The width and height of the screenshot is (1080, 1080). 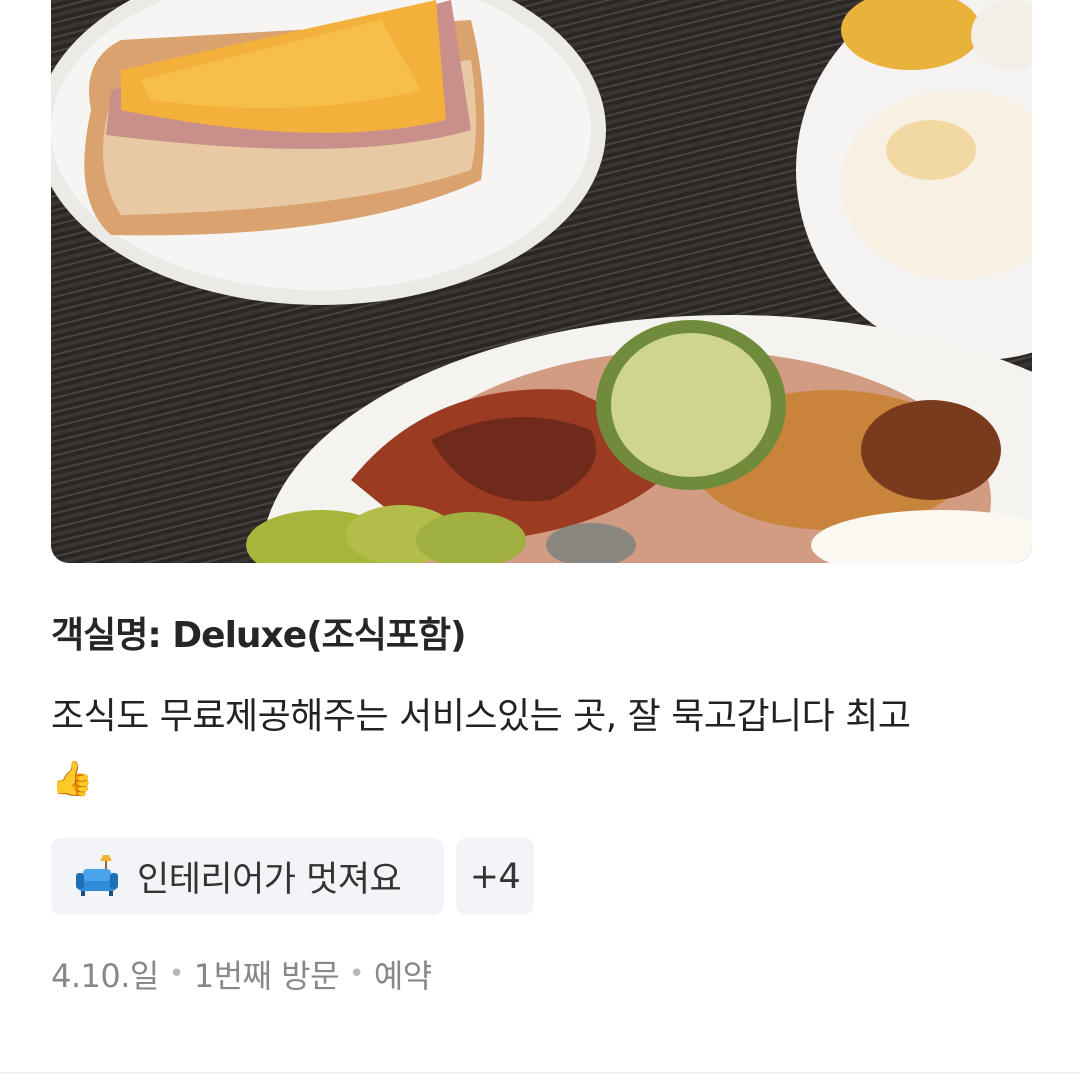 What do you see at coordinates (97, 875) in the screenshot?
I see `sofa-icon` at bounding box center [97, 875].